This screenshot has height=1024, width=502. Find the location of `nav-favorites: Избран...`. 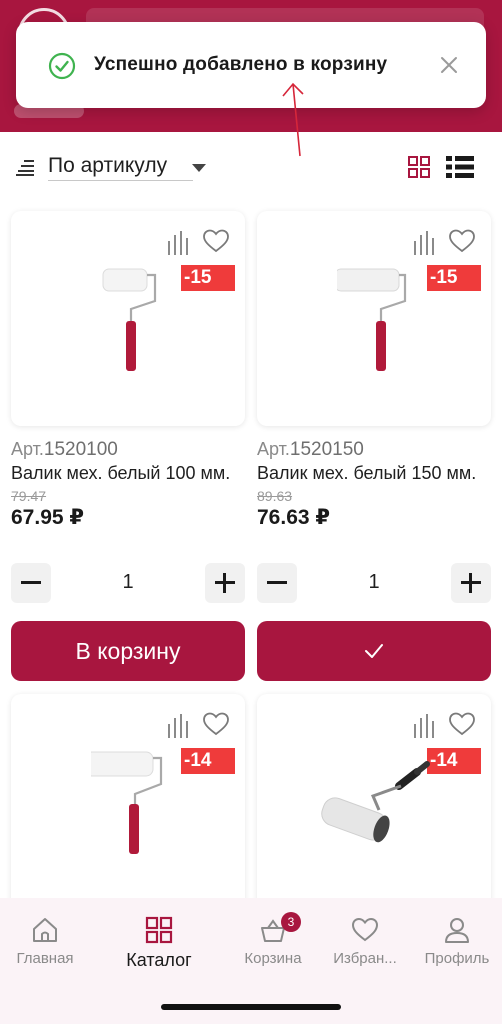

nav-favorites: Избран... is located at coordinates (365, 946).